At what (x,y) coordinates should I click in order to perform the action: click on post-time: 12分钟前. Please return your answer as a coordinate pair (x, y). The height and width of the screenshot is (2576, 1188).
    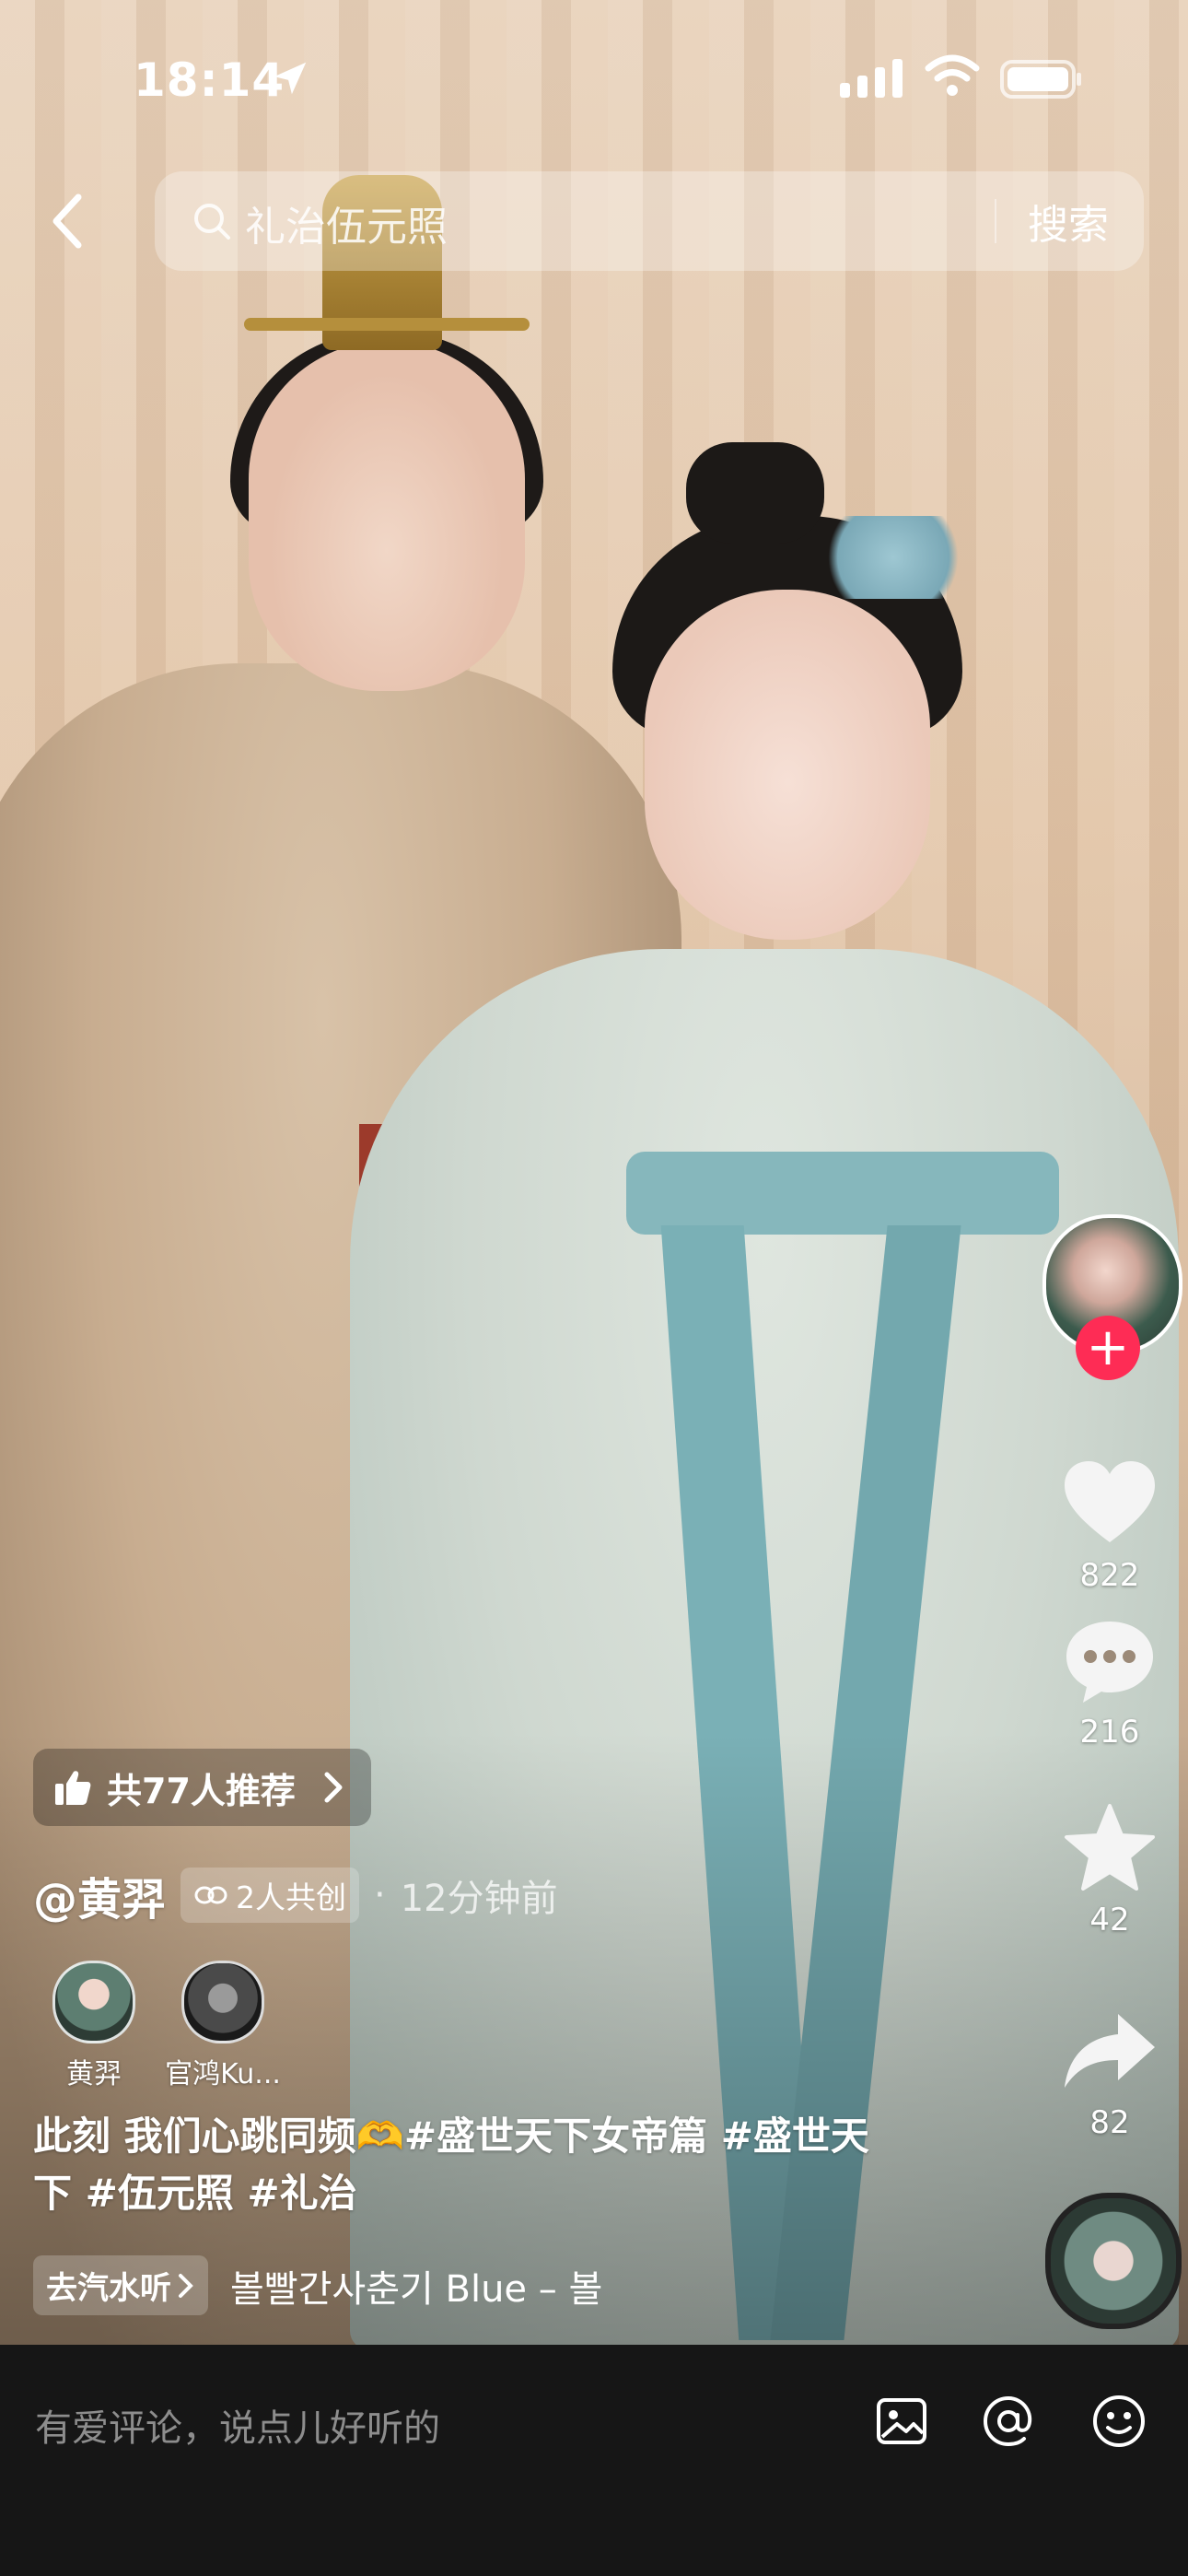
    Looking at the image, I should click on (479, 1899).